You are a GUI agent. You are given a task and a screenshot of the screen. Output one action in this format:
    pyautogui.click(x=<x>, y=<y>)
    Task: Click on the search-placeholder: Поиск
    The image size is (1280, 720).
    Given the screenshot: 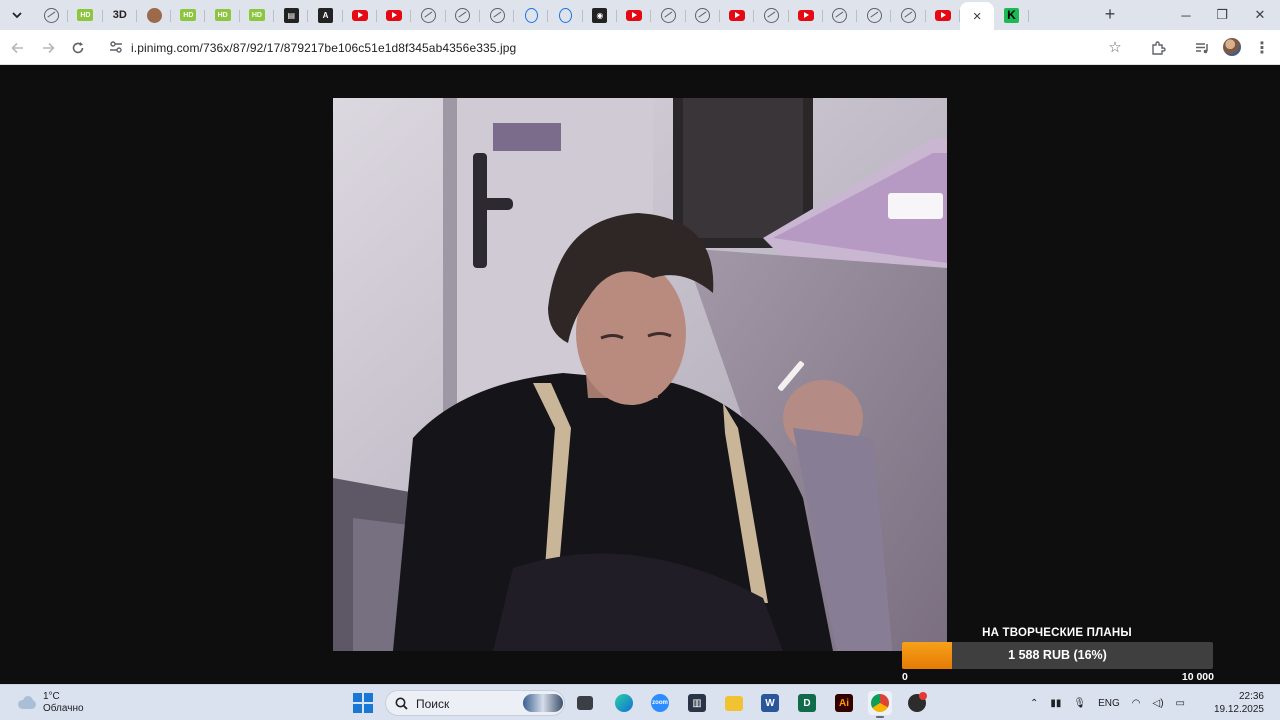 What is the action you would take?
    pyautogui.click(x=433, y=704)
    